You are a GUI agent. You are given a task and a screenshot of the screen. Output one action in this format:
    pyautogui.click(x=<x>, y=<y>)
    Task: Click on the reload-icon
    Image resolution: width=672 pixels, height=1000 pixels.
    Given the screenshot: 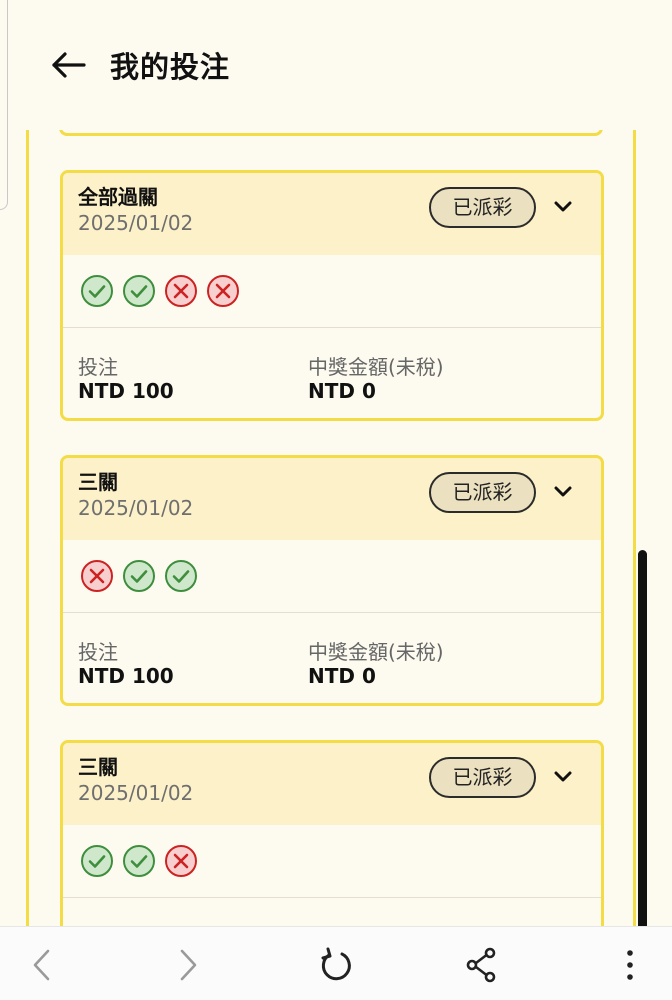 What is the action you would take?
    pyautogui.click(x=336, y=965)
    